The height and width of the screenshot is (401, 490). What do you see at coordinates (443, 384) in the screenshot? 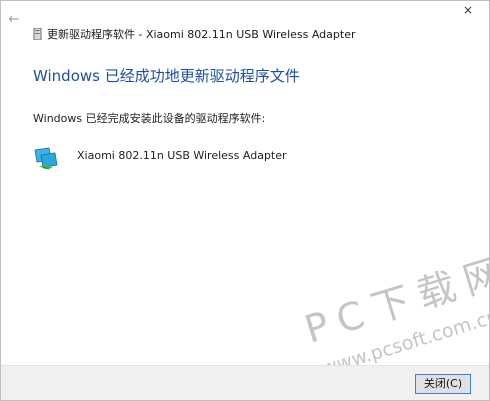
I see `close-button: 关闭(C)` at bounding box center [443, 384].